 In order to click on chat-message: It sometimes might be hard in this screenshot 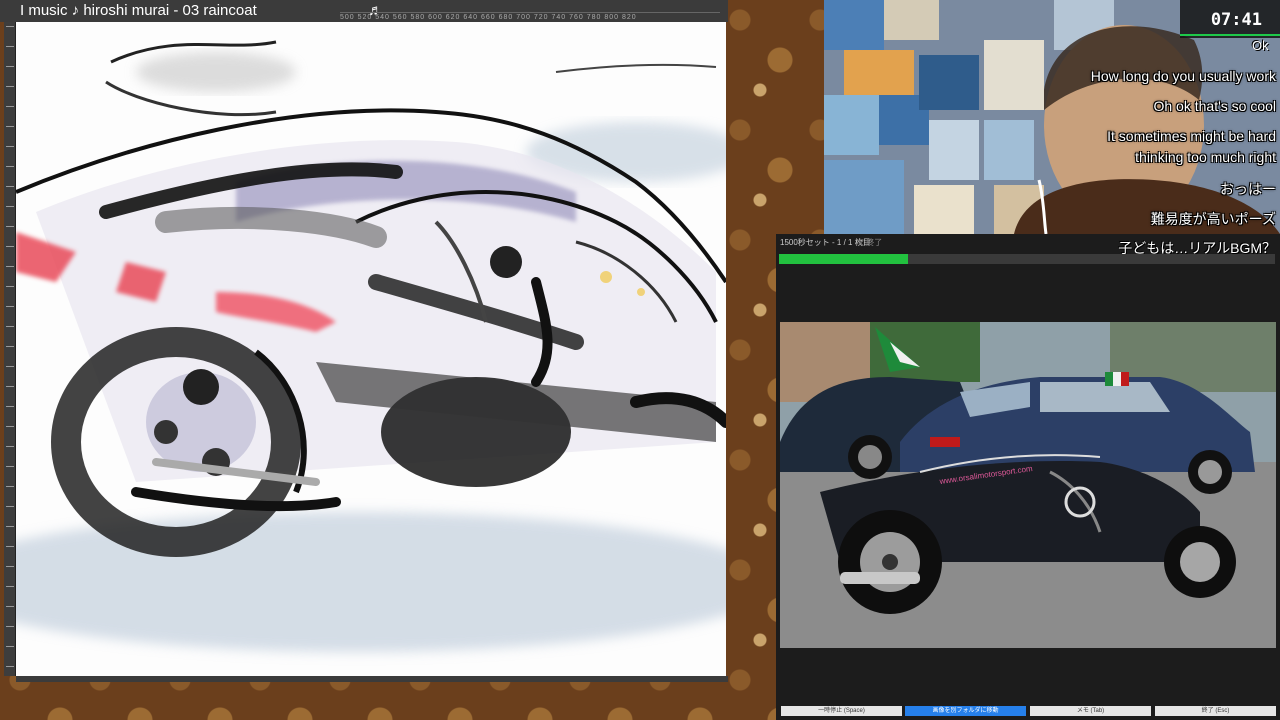, I will do `click(1191, 136)`.